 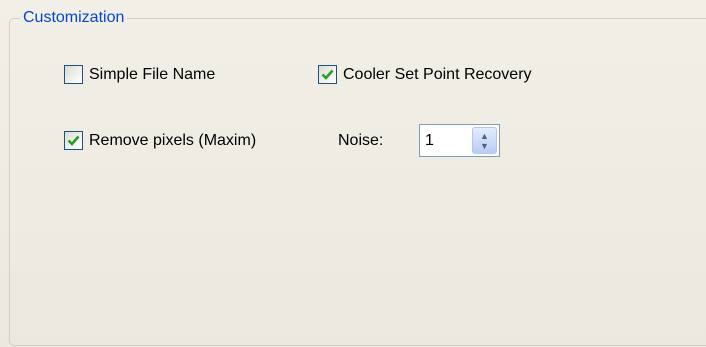 I want to click on cooler-set-point-recovery-checkbox, so click(x=327, y=74).